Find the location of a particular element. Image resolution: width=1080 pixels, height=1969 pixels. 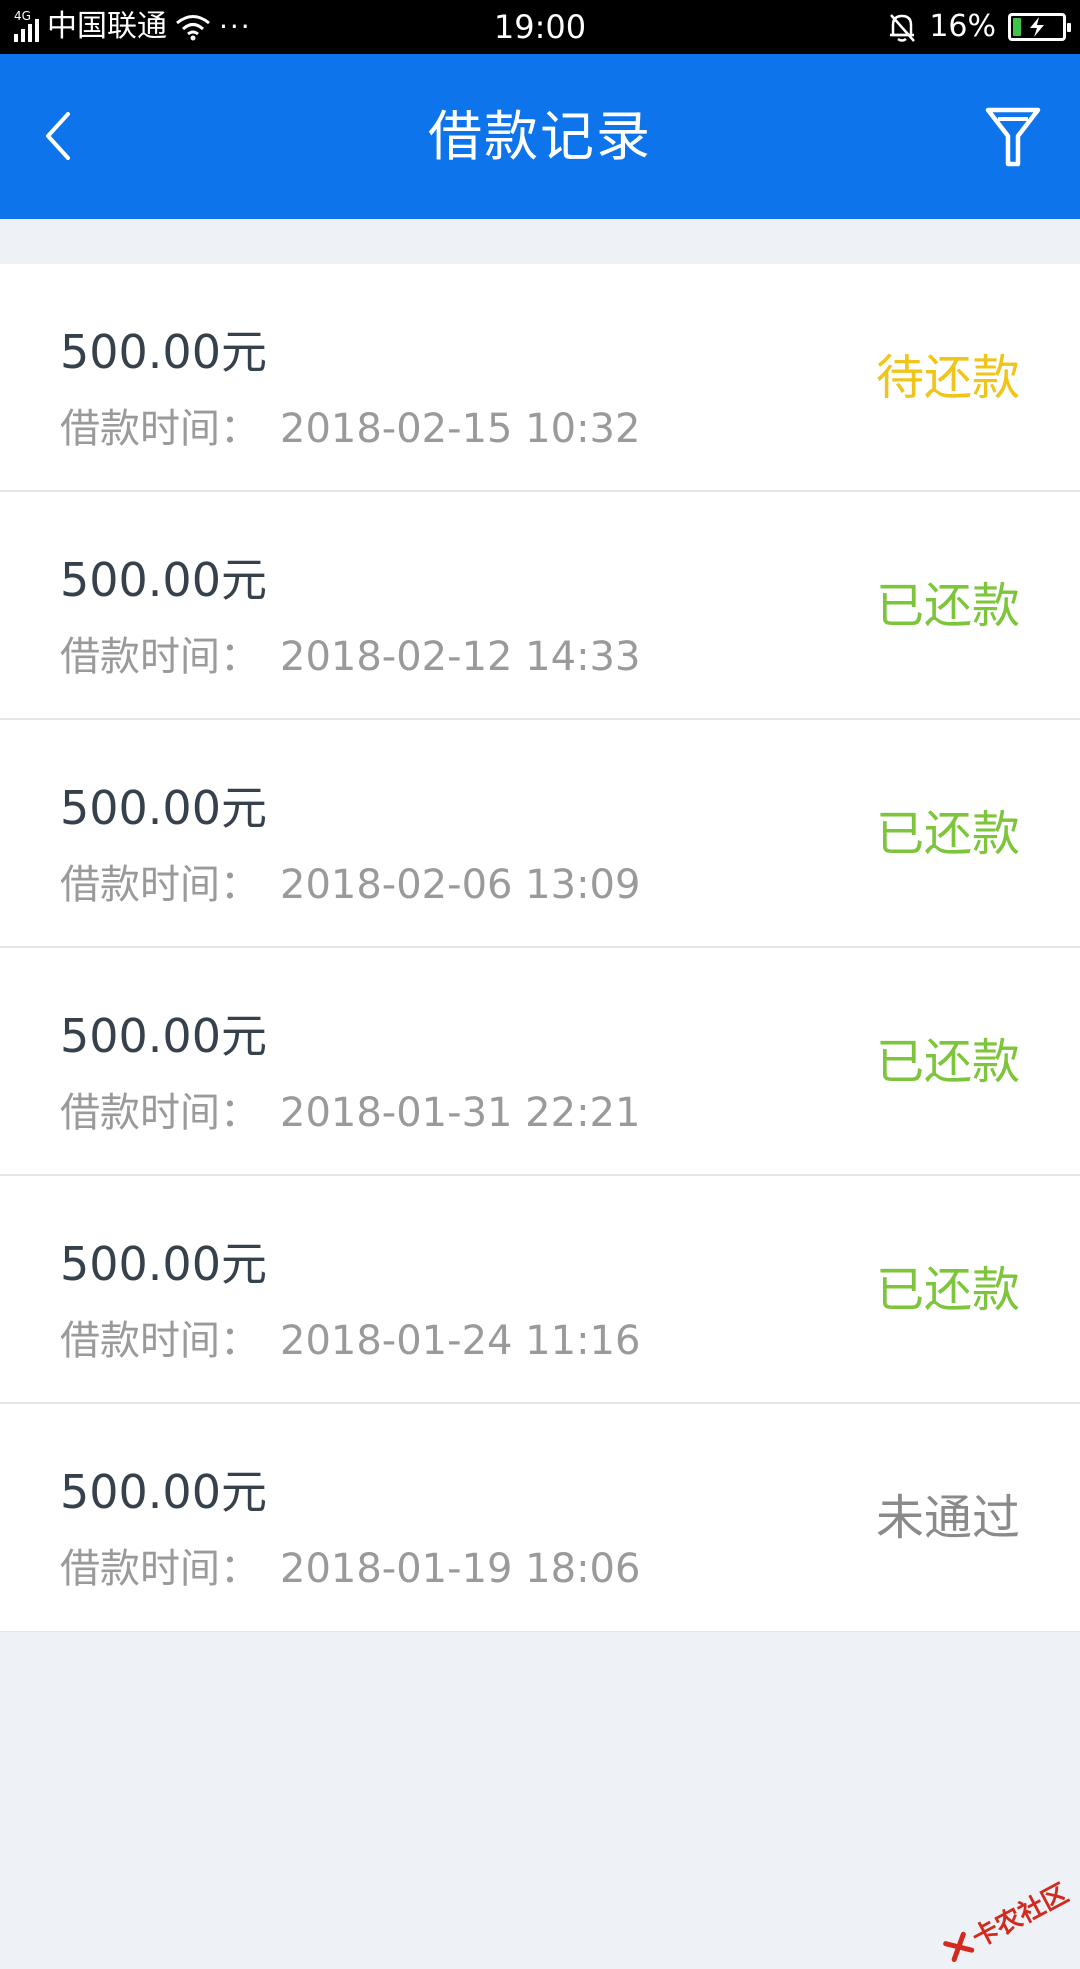

loan-time-value: 2018-01-19 18:06 is located at coordinates (460, 1569).